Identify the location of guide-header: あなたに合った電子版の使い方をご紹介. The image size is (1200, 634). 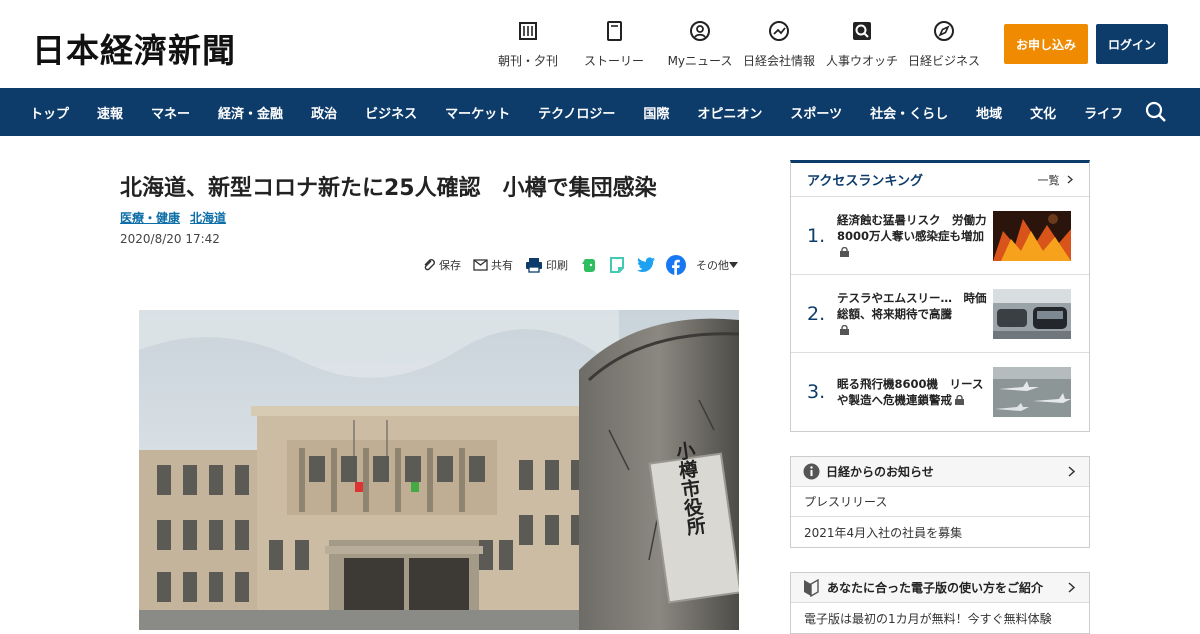
(940, 588).